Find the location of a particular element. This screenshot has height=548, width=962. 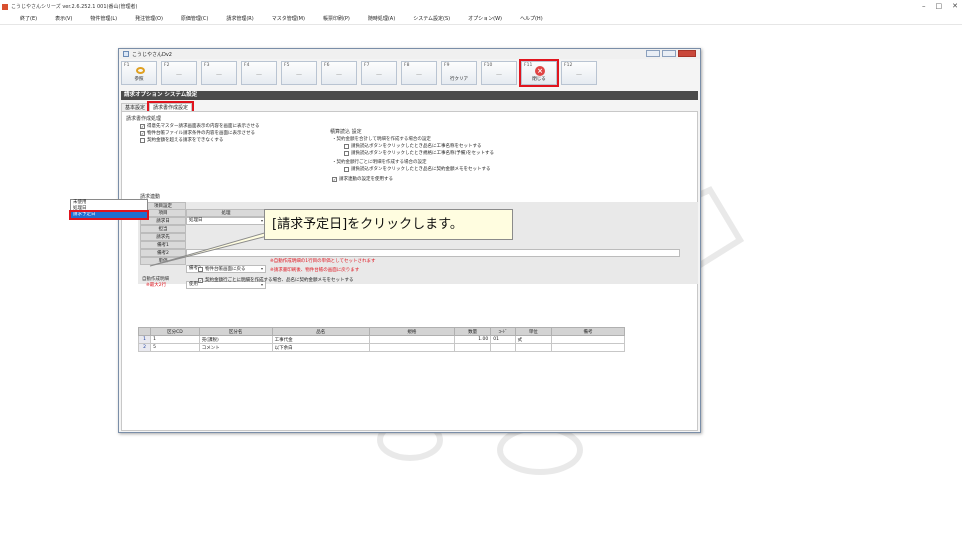

fkey-number: F8 is located at coordinates (407, 65).